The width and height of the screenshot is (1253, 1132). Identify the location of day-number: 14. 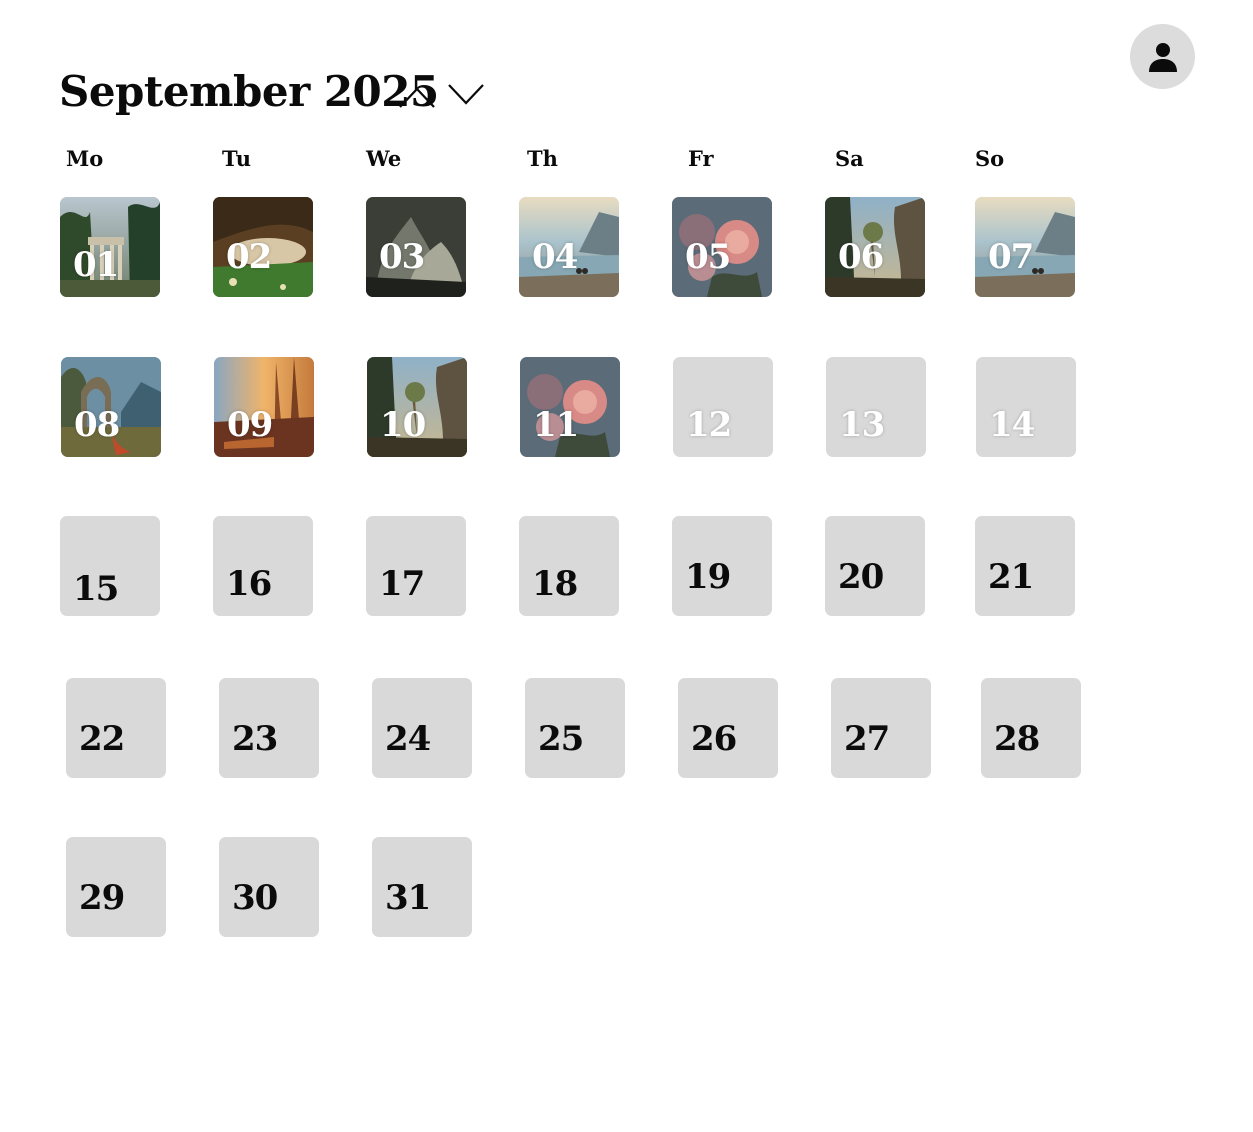
(1012, 425).